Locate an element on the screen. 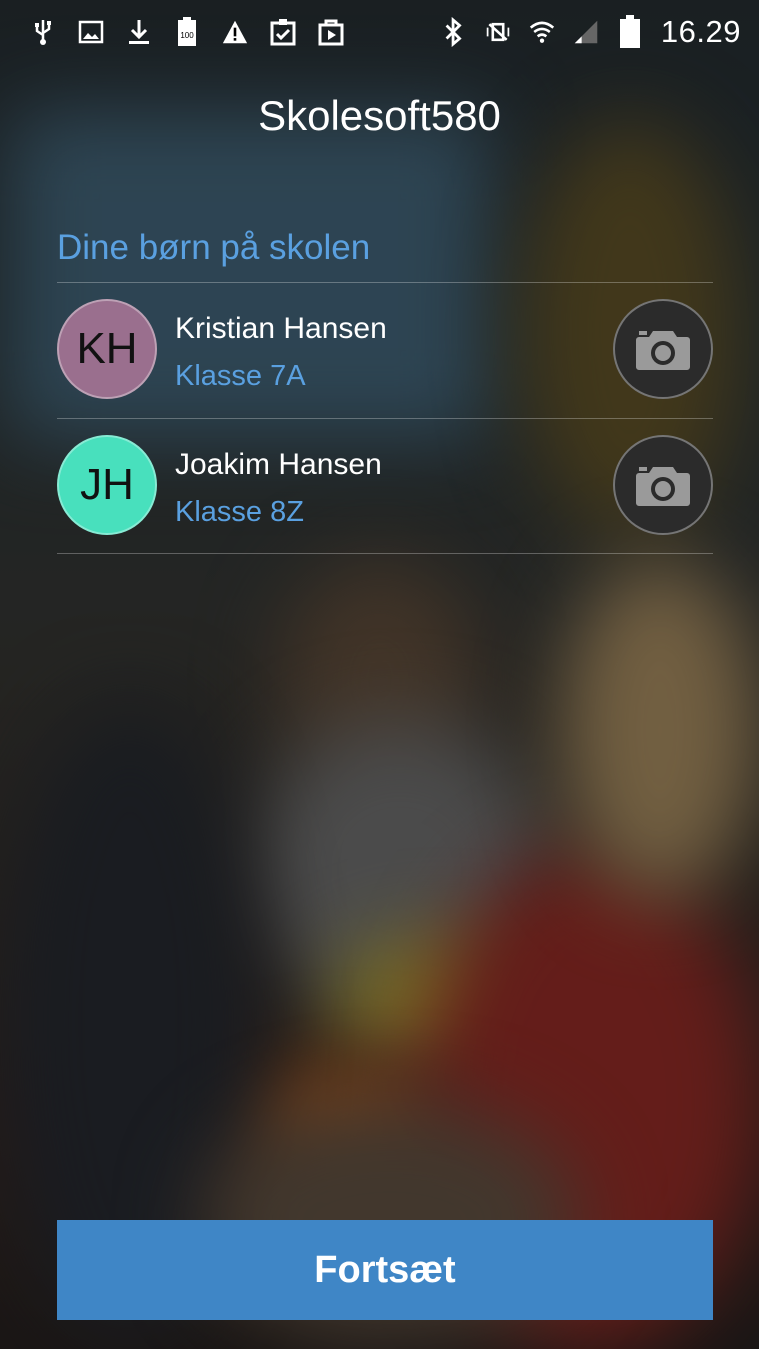 The width and height of the screenshot is (759, 1349). section-label: Dine børn på skolen is located at coordinates (214, 247).